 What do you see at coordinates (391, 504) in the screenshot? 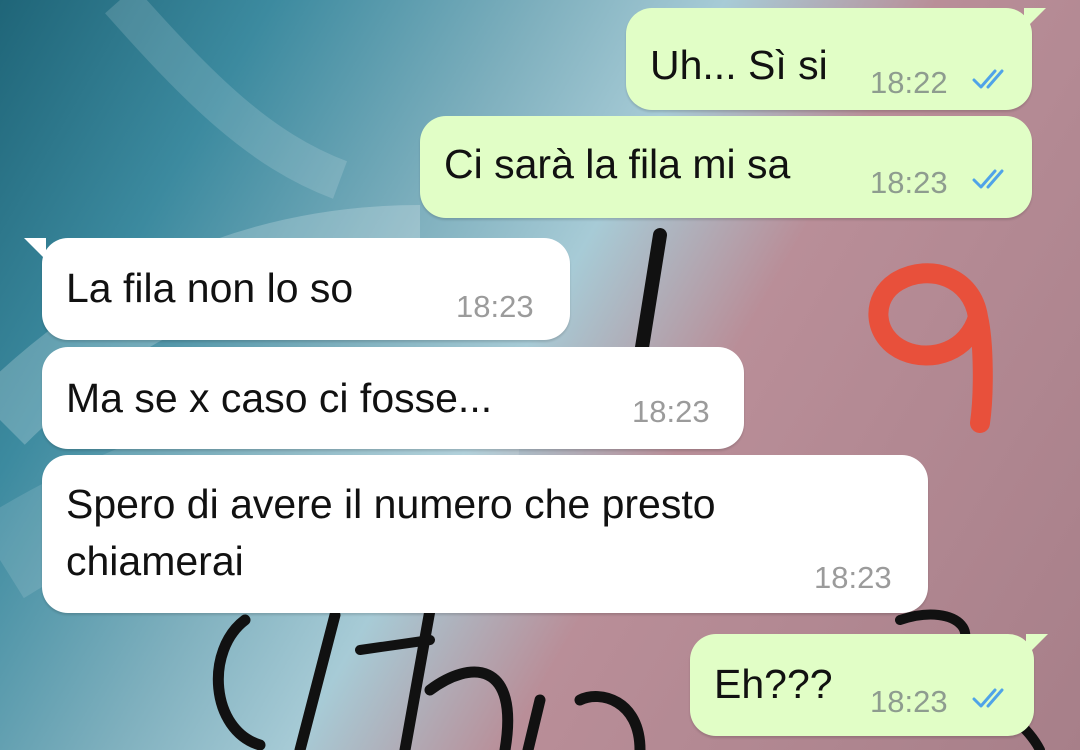
I see `message-text-line-1: Spero di avere il numero che presto` at bounding box center [391, 504].